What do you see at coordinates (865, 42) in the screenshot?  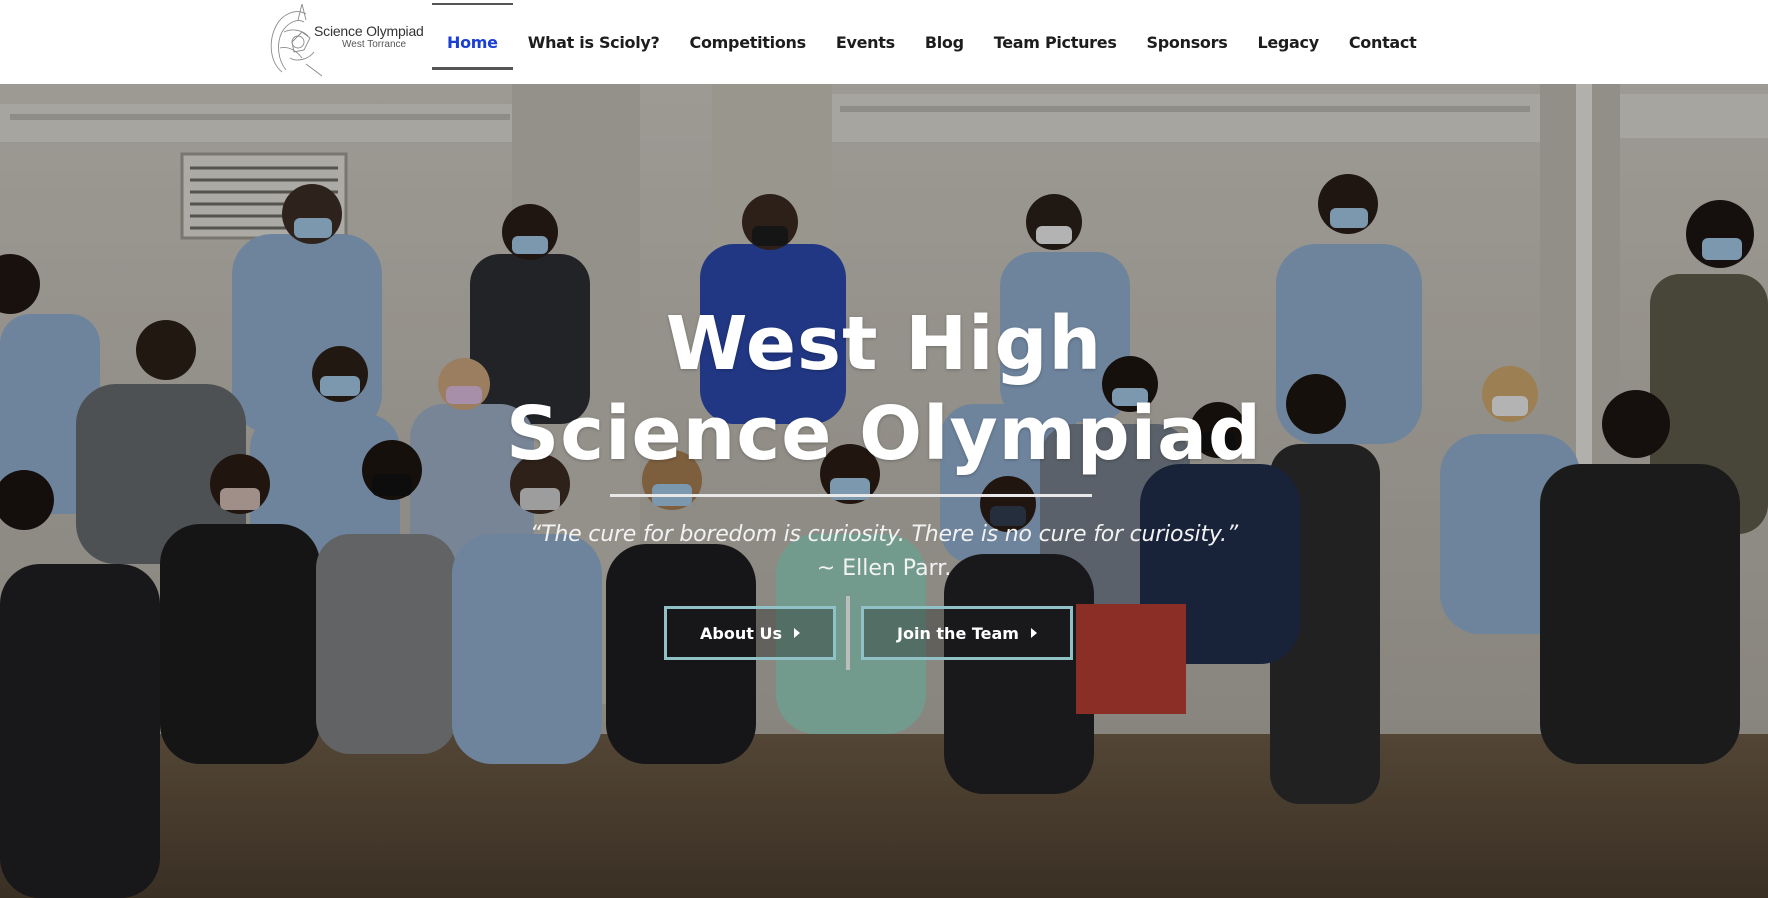 I see `nav-events: Events` at bounding box center [865, 42].